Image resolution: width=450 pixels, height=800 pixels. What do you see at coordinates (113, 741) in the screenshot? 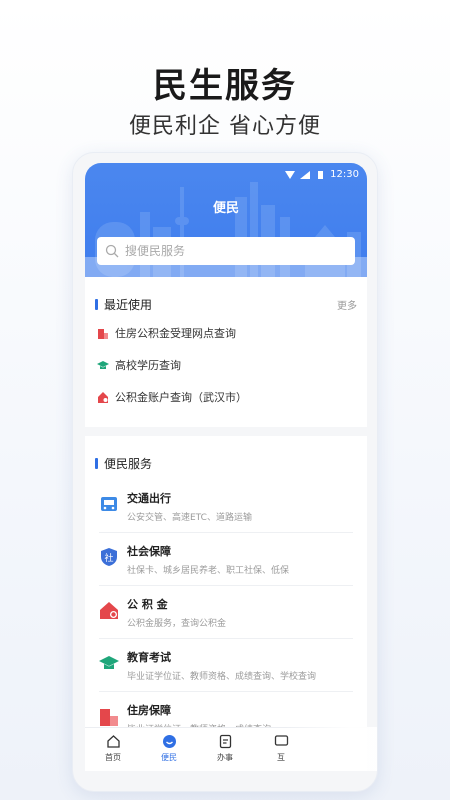
I see `home-icon` at bounding box center [113, 741].